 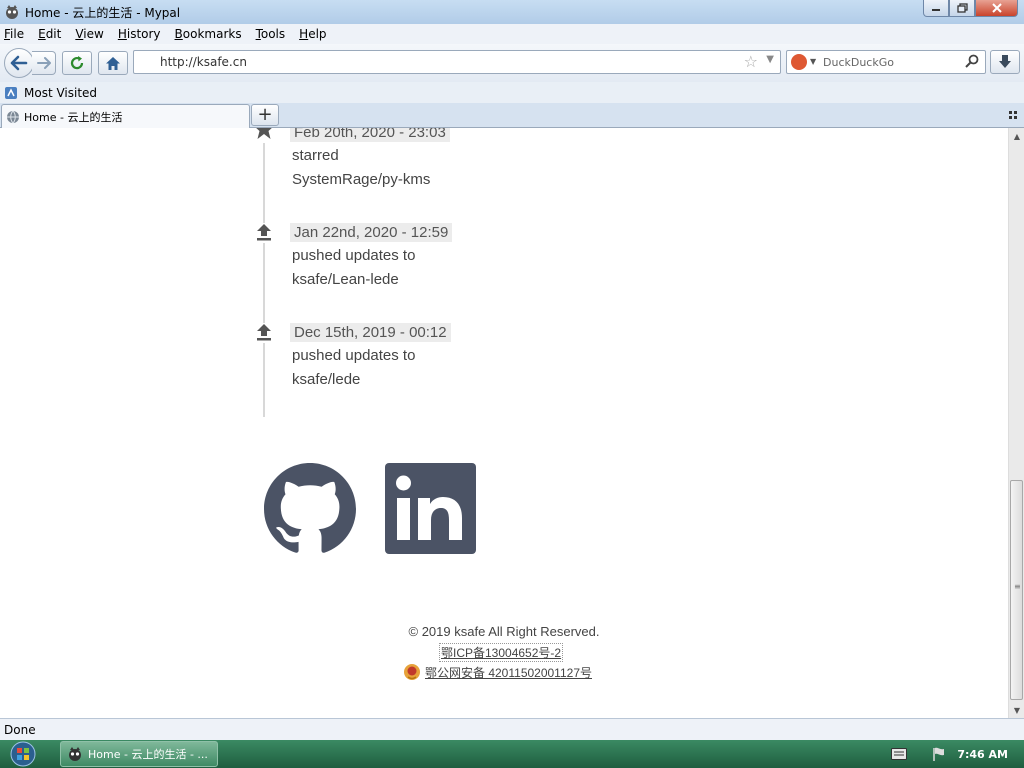 I want to click on scroll-down-arrow-icon: ▼, so click(x=1016, y=710).